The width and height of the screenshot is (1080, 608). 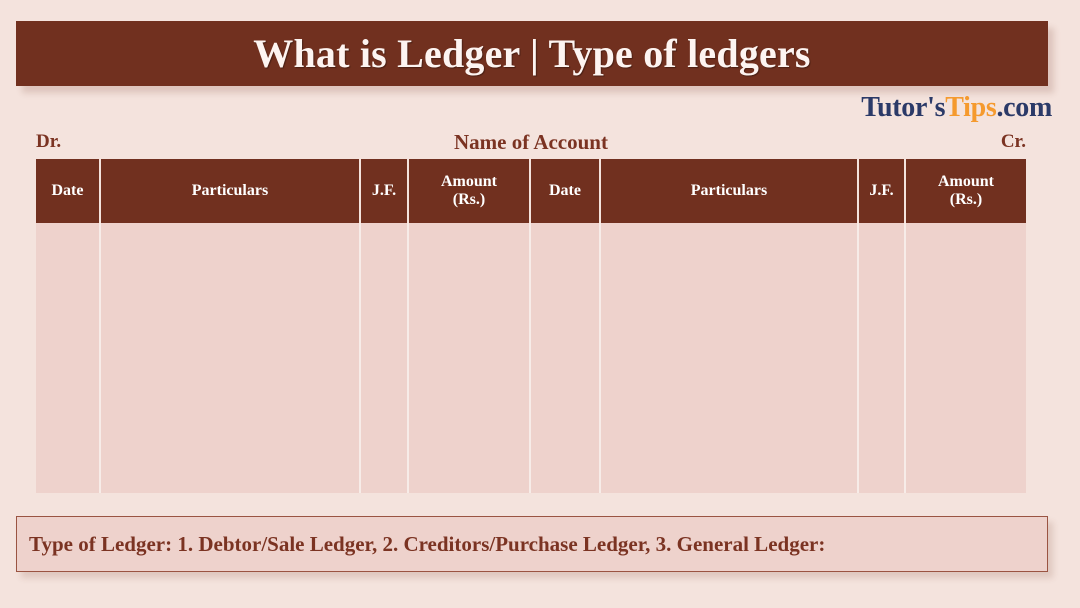 I want to click on page-title: What is Ledger | Type of ledgers, so click(x=532, y=53).